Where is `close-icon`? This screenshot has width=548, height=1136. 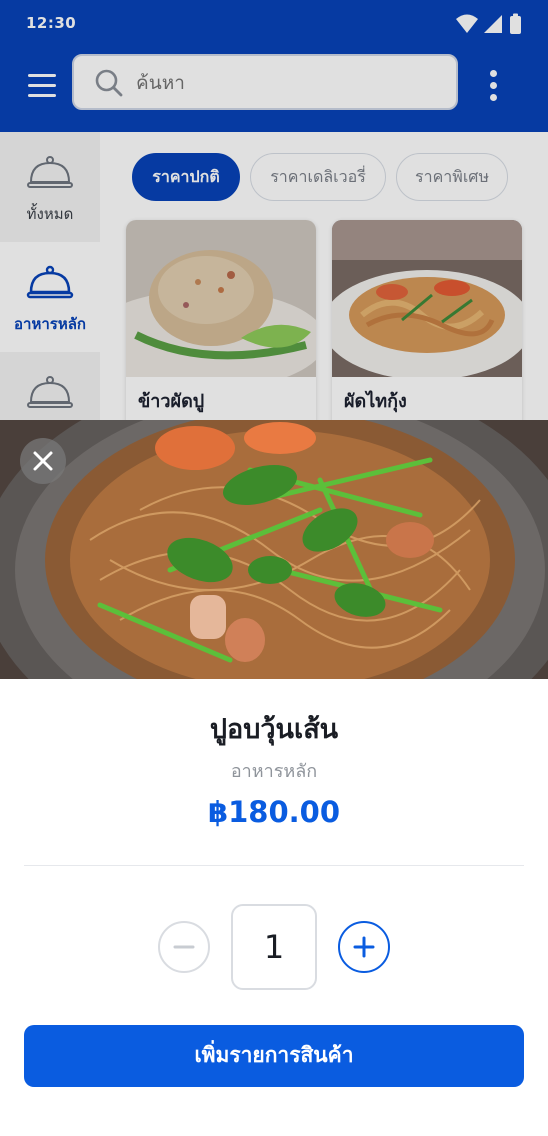 close-icon is located at coordinates (43, 461).